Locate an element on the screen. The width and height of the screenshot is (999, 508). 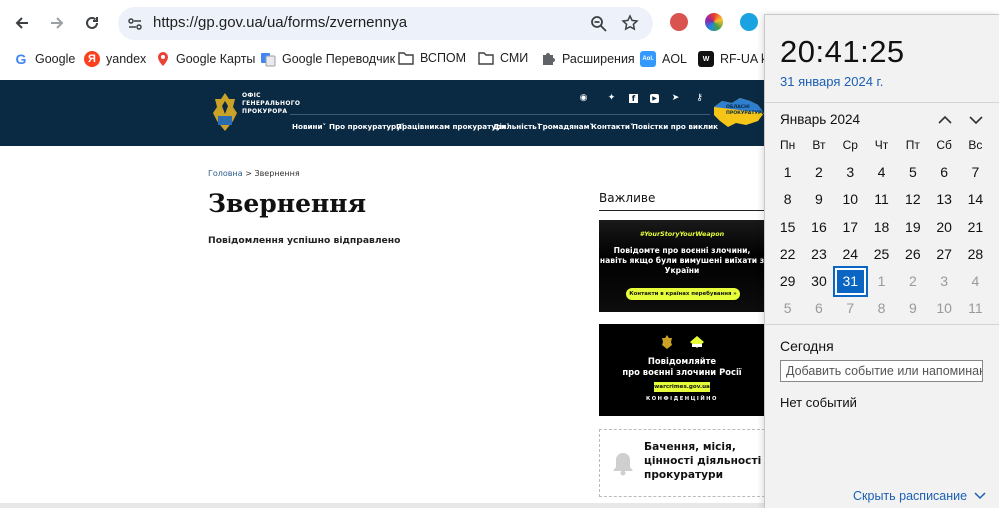
breadcrumb-home-link: Головна is located at coordinates (225, 173).